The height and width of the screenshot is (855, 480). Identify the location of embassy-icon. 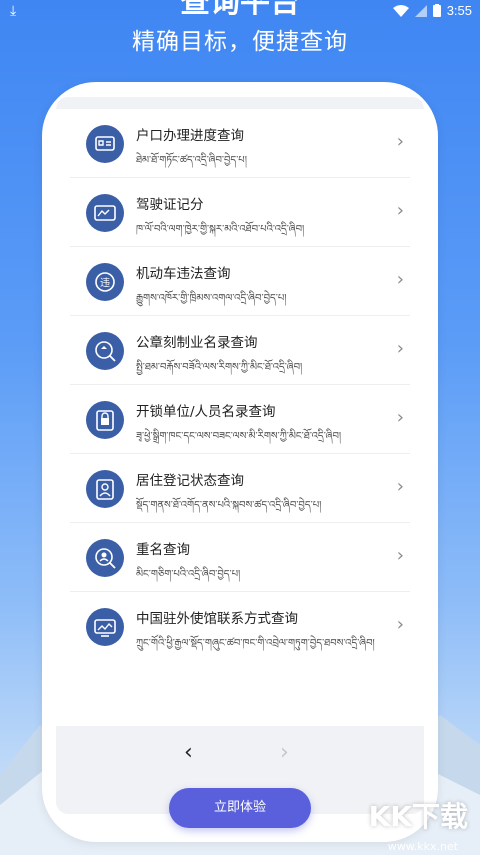
(105, 627).